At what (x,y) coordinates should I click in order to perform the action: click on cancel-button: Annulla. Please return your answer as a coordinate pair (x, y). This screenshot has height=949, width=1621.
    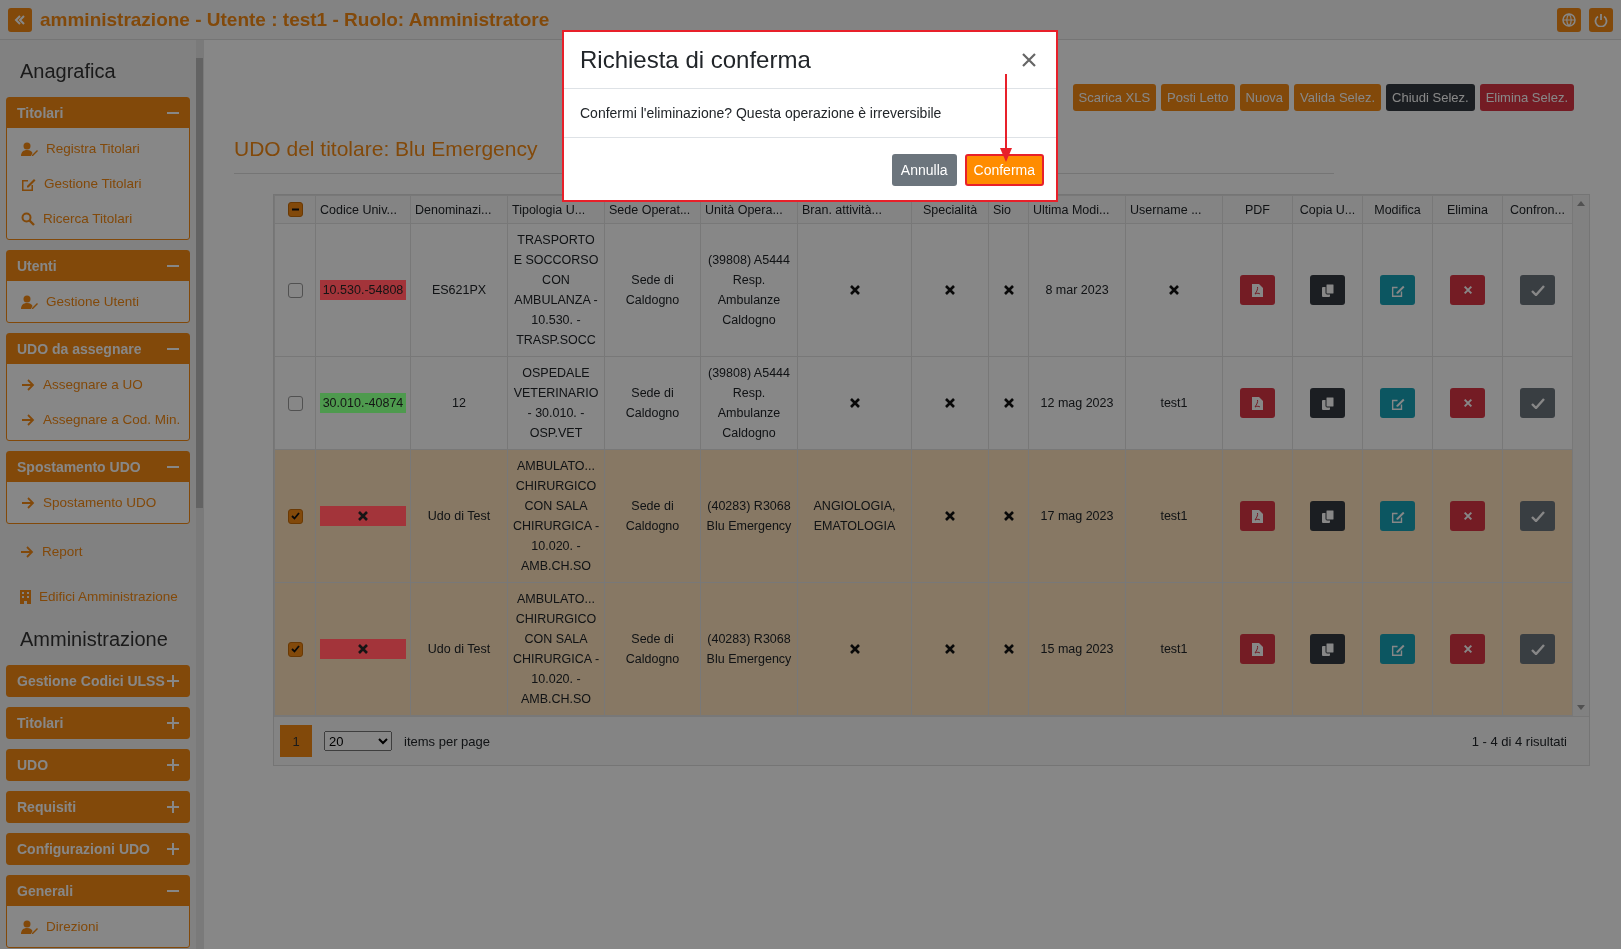
    Looking at the image, I should click on (924, 170).